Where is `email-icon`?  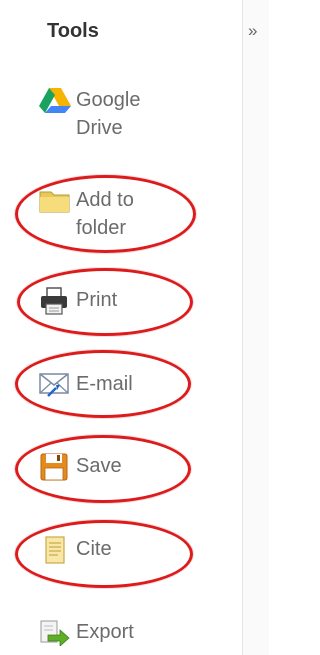 email-icon is located at coordinates (57, 385).